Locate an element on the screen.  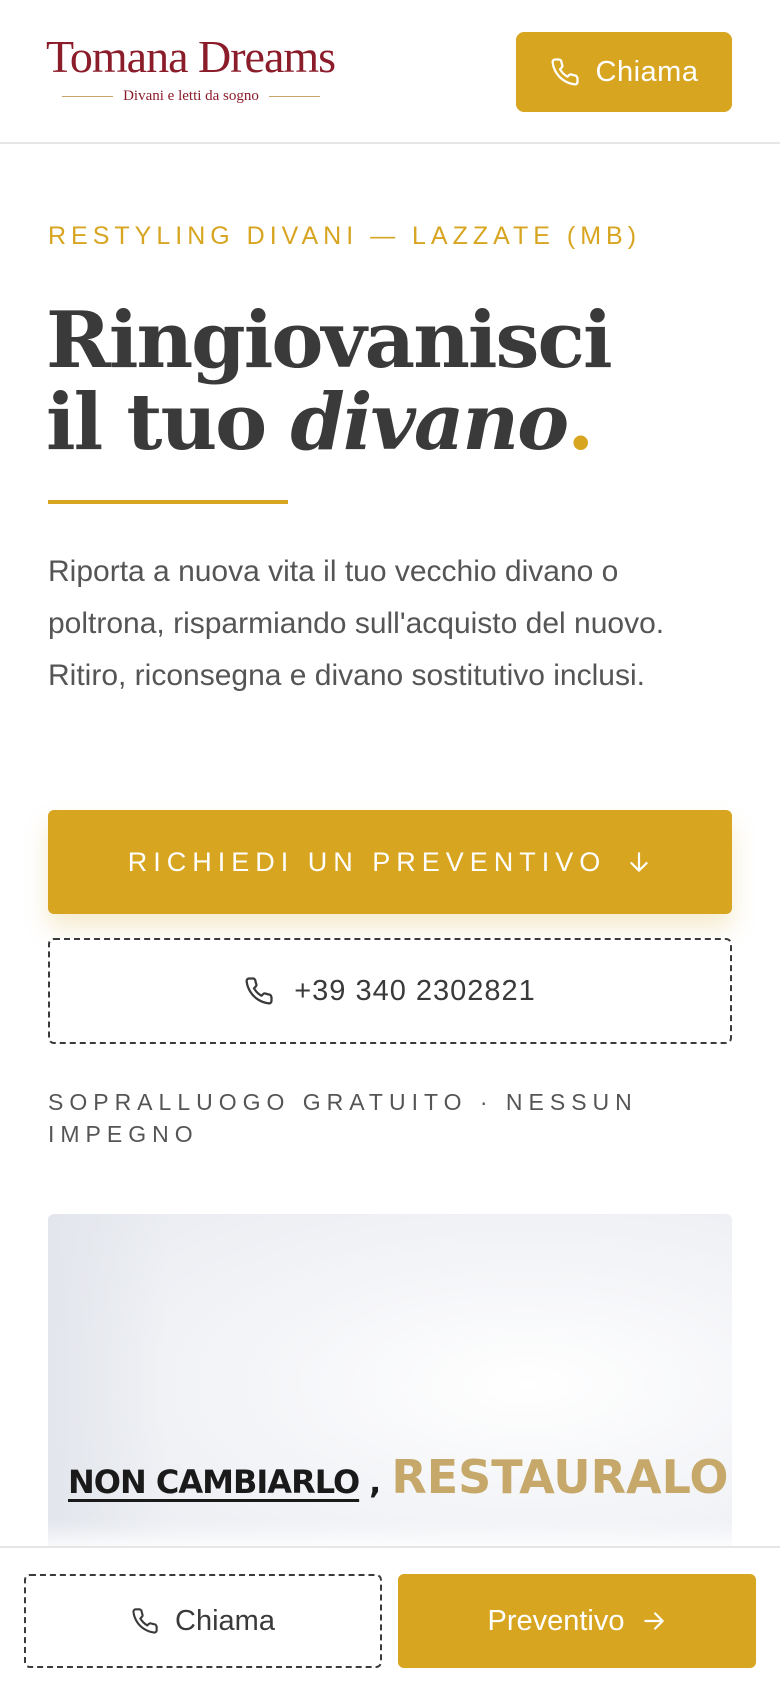
hero-title-emphasis: divano is located at coordinates (429, 422).